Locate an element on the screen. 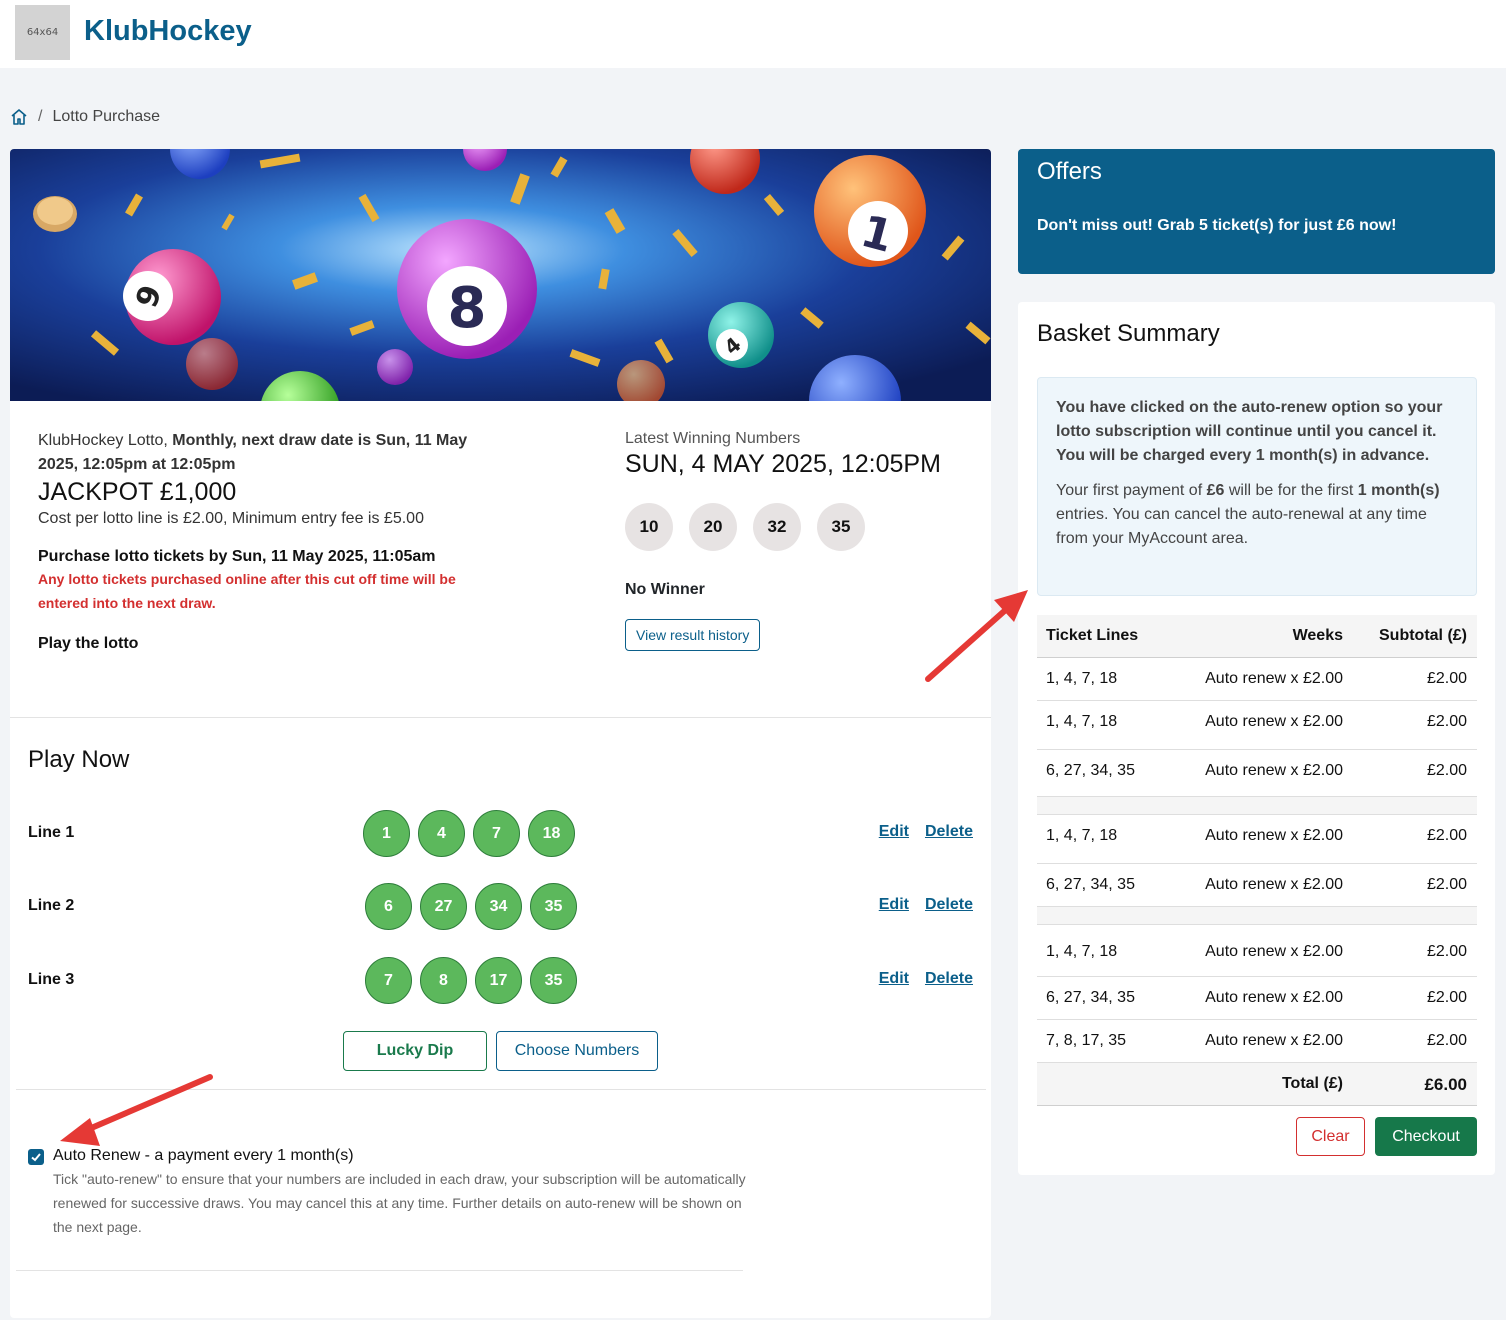  lotto-line-1: Line 1 1 4 7 18 Edit Delete is located at coordinates (500, 834).